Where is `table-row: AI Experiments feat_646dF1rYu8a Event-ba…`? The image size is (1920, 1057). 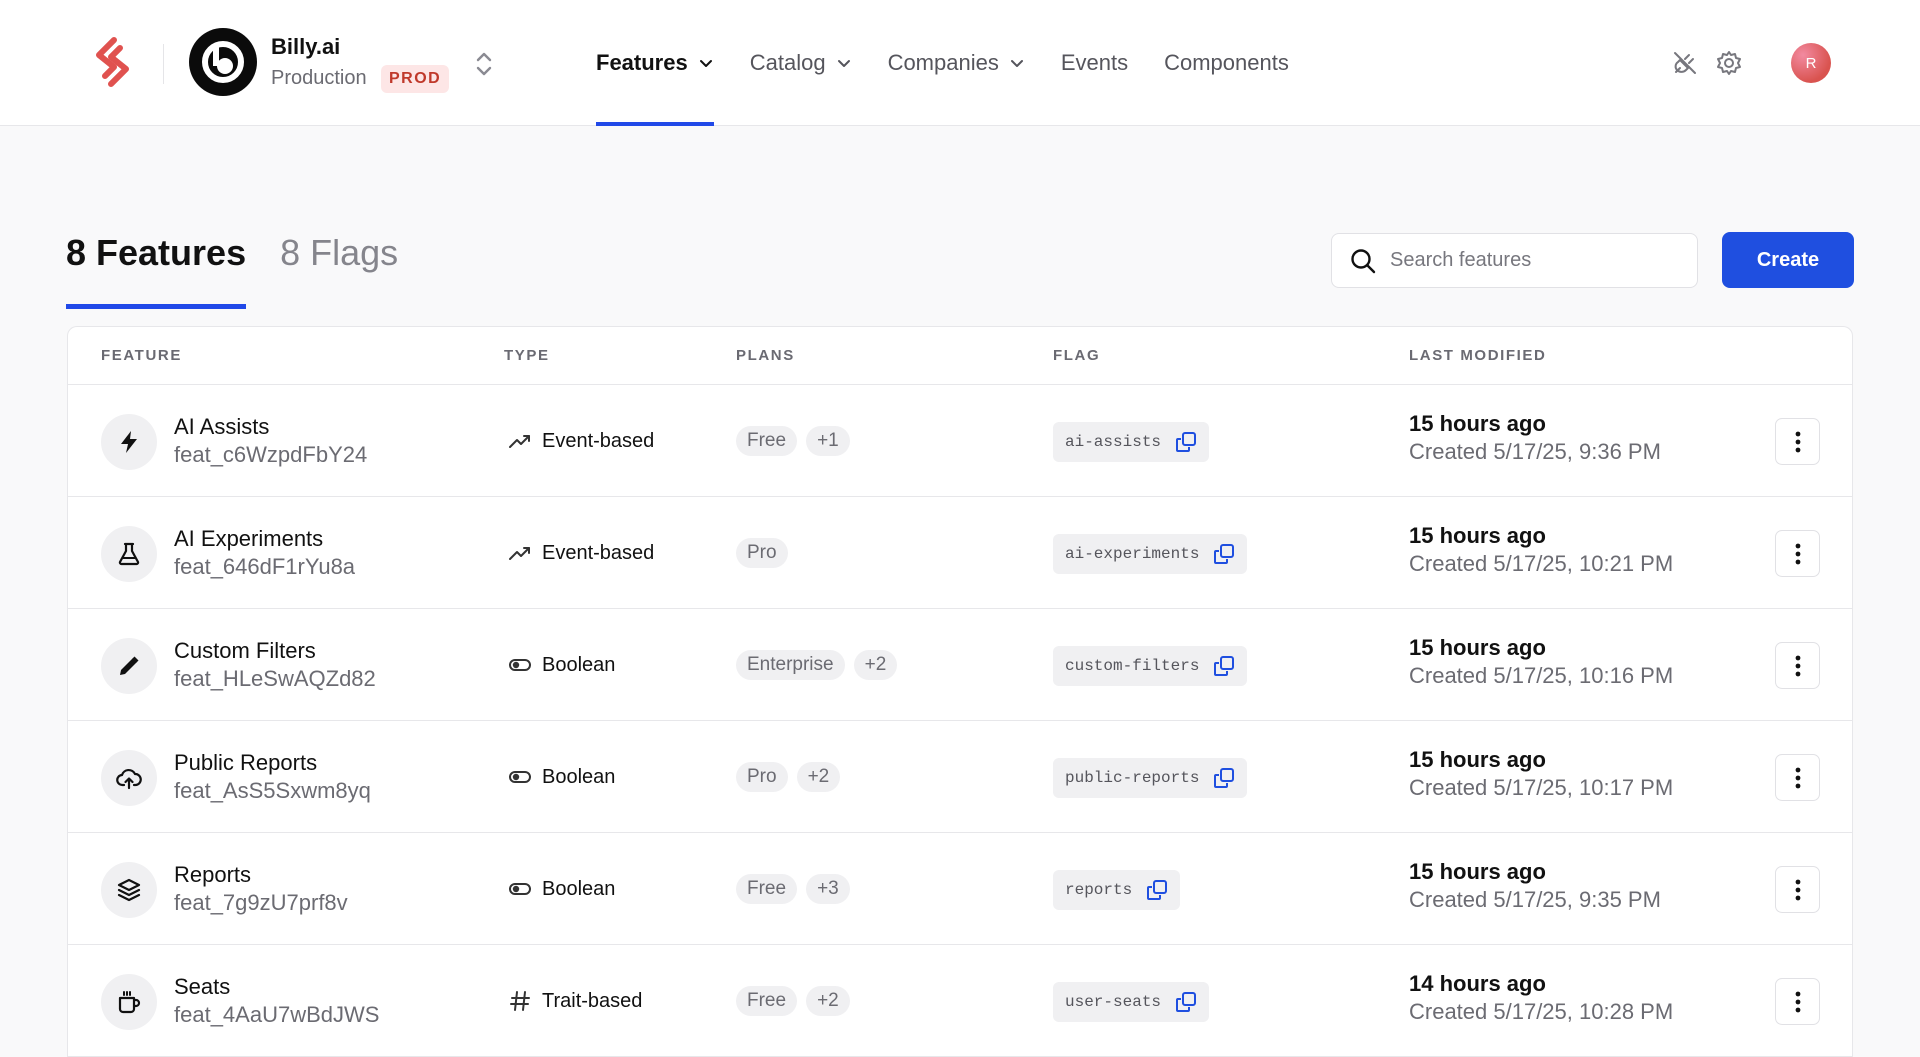 table-row: AI Experiments feat_646dF1rYu8a Event-ba… is located at coordinates (960, 553).